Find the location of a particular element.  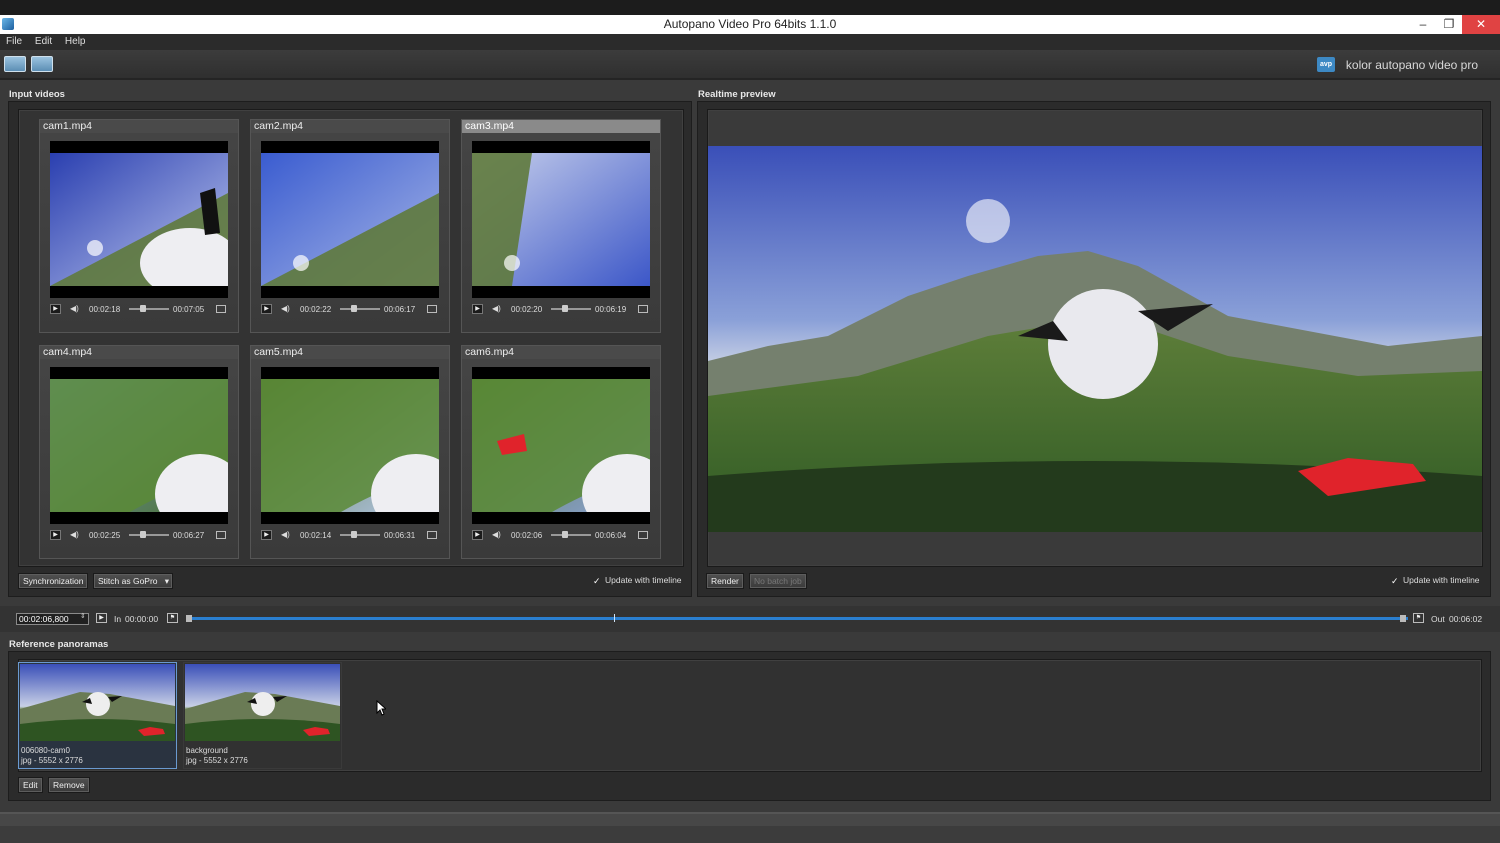

out-time: 00:06:02 is located at coordinates (1466, 619).